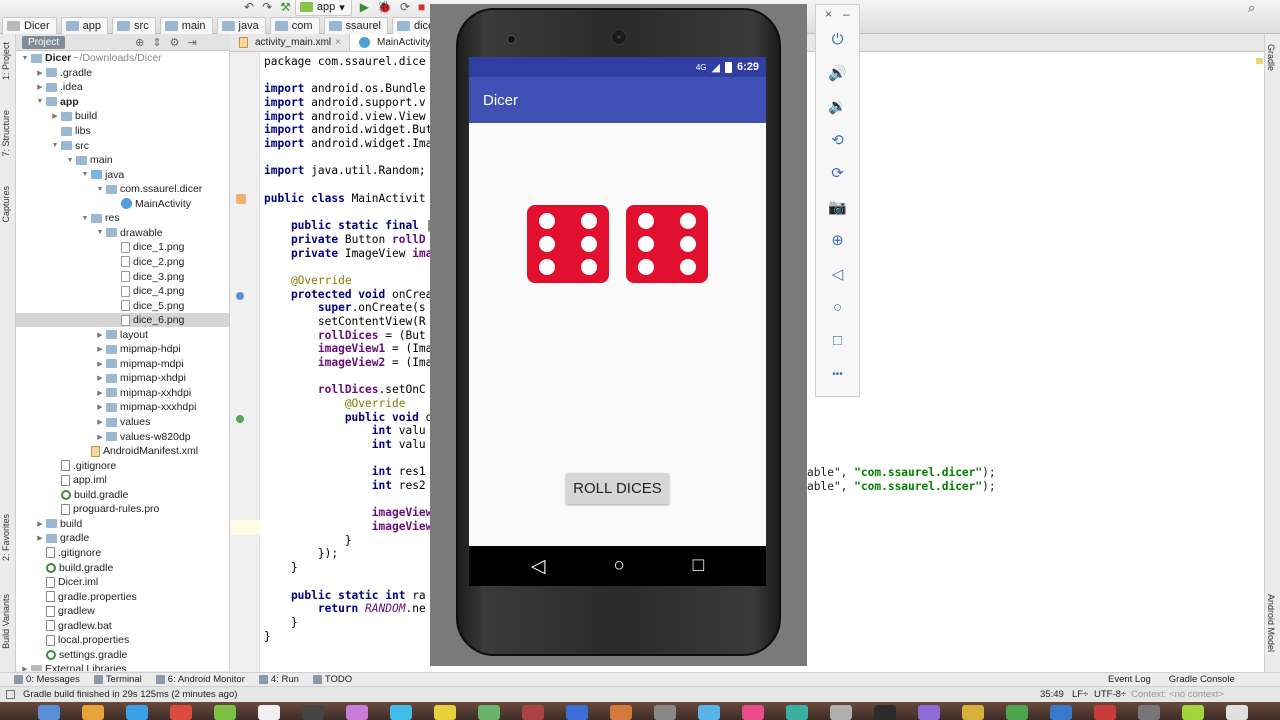  Describe the element at coordinates (122, 58) in the screenshot. I see `tree-item: ▼ Dicer ~/Downloads/Dicer` at that location.